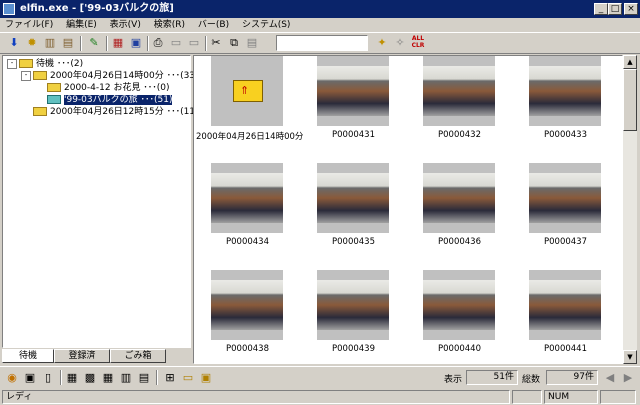 This screenshot has width=640, height=405. What do you see at coordinates (68, 43) in the screenshot?
I see `album-icon: ▤` at bounding box center [68, 43].